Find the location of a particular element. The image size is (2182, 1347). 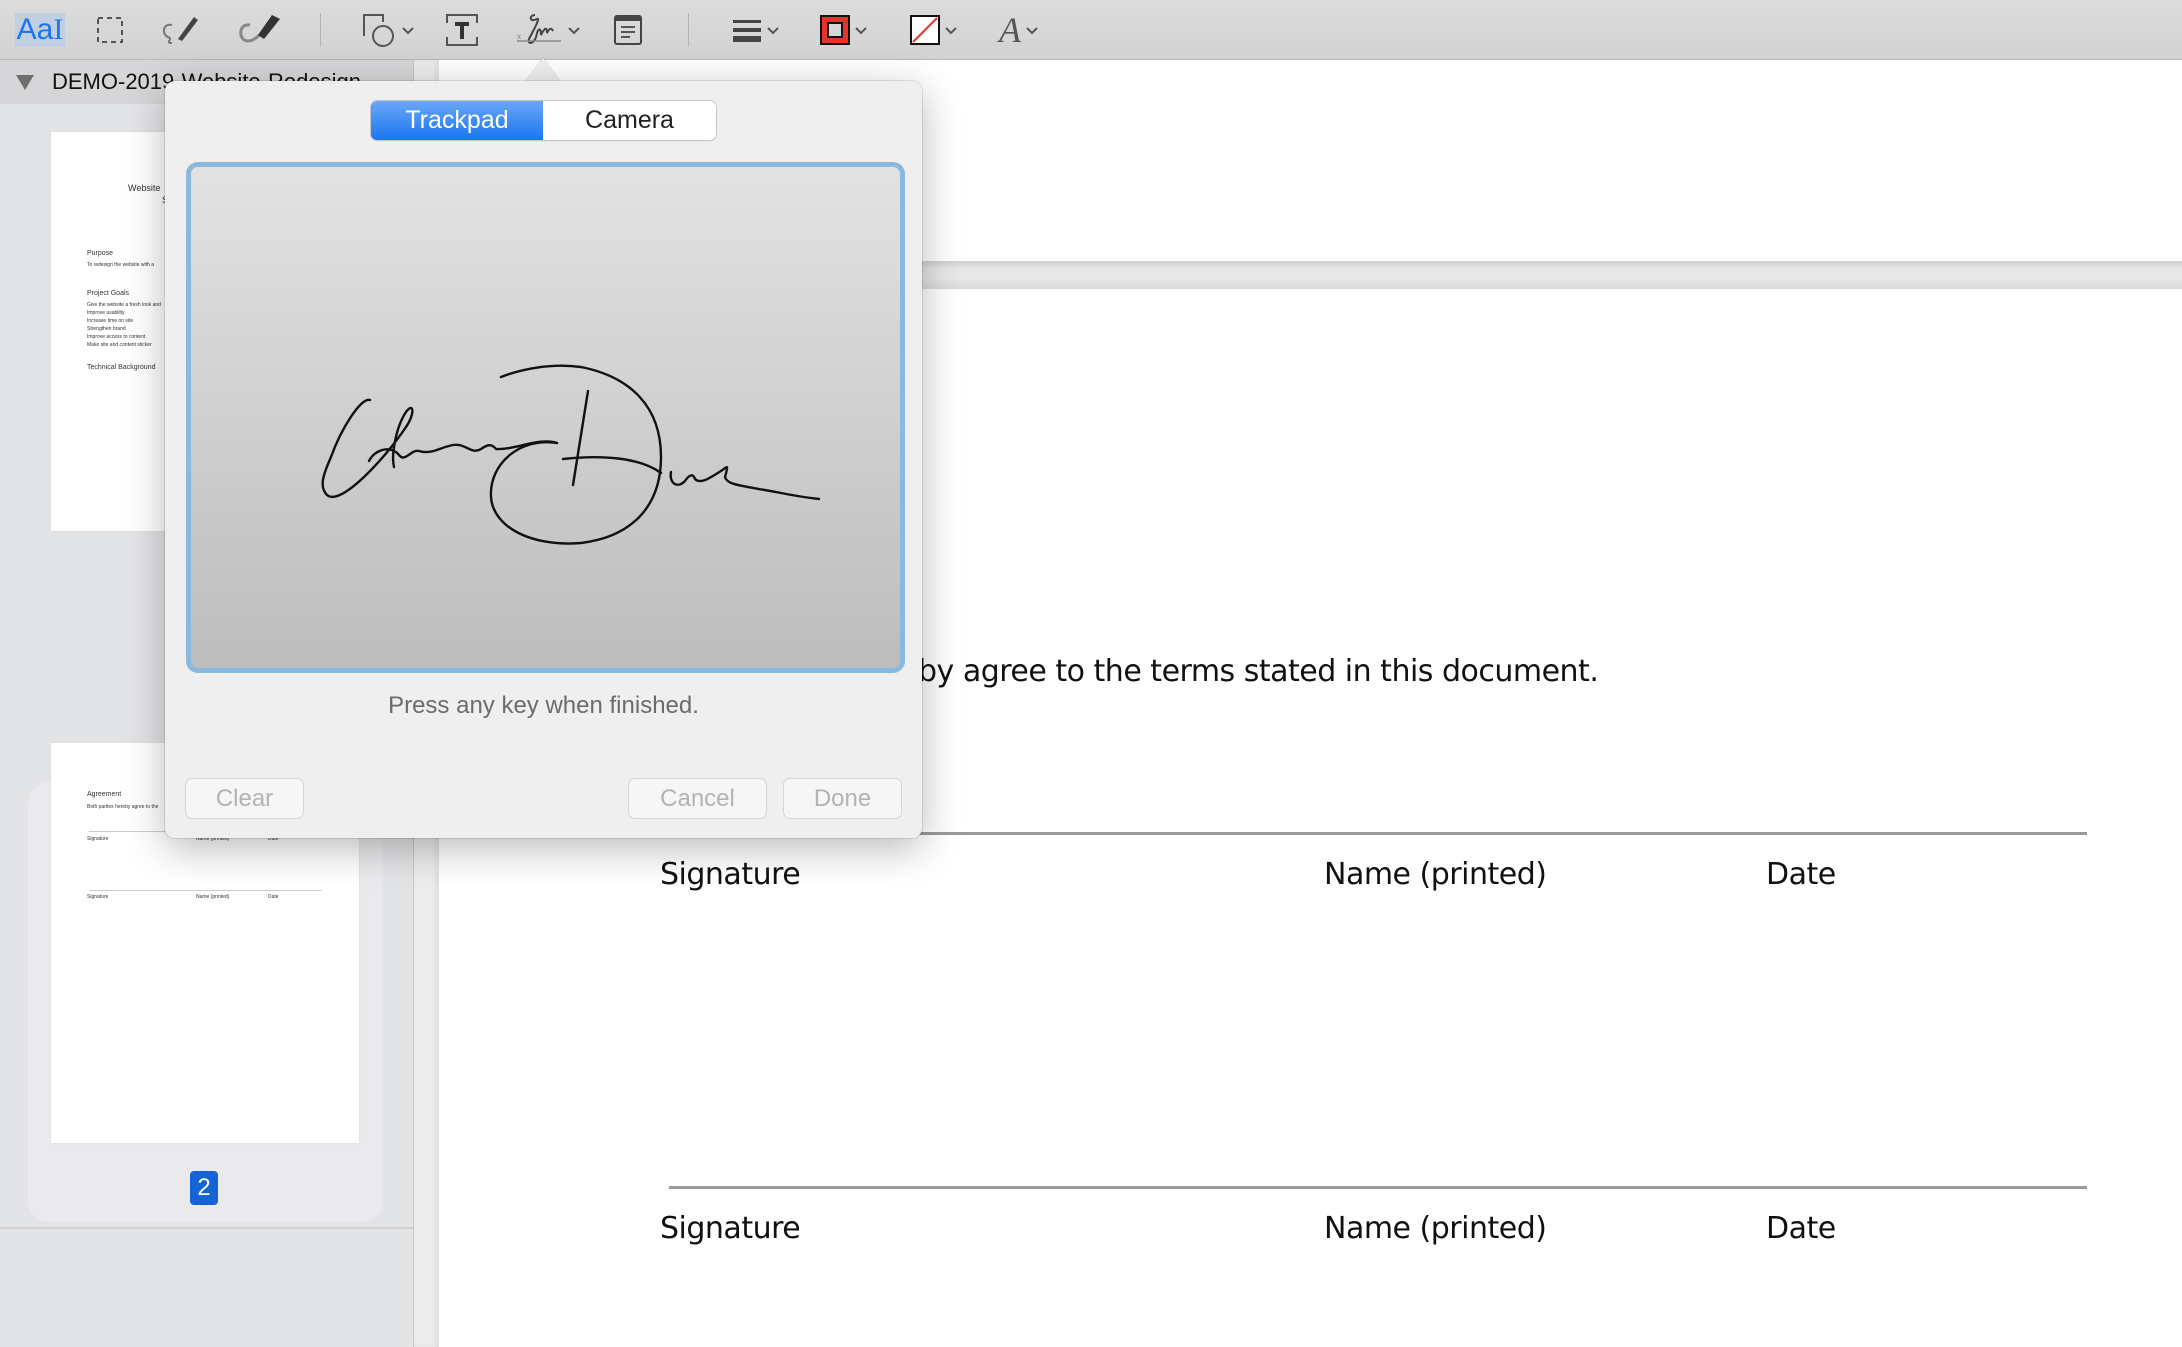

fill-color-button is located at coordinates (934, 30).